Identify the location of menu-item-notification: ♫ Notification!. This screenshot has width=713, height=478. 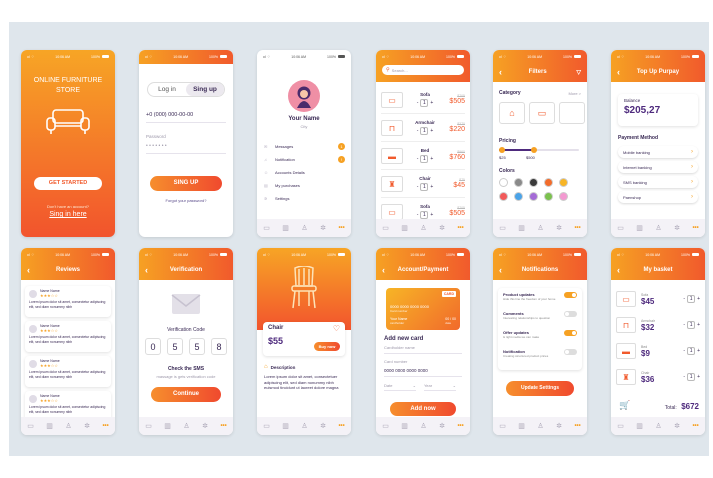
(304, 159).